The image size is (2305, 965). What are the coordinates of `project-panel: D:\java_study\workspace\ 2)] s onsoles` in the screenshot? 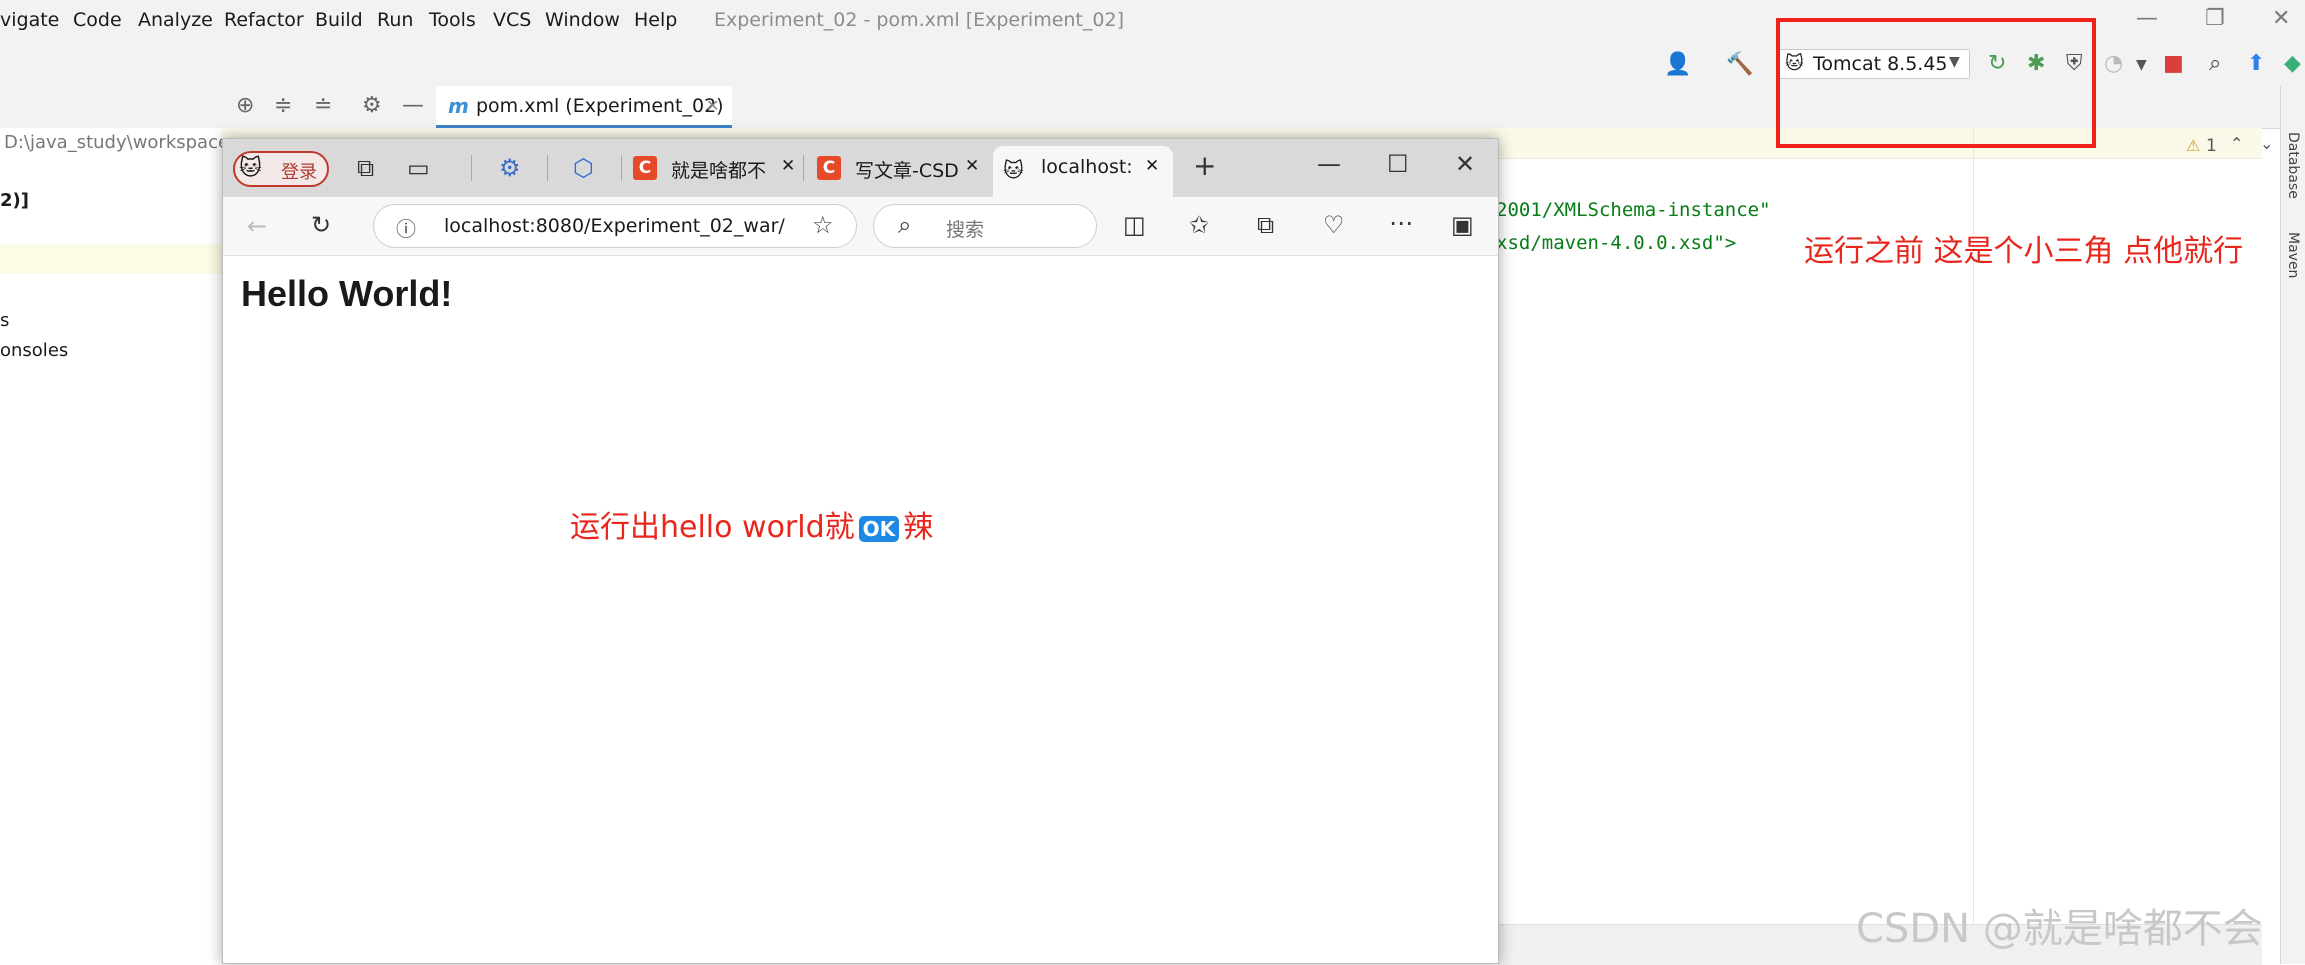 It's located at (117, 546).